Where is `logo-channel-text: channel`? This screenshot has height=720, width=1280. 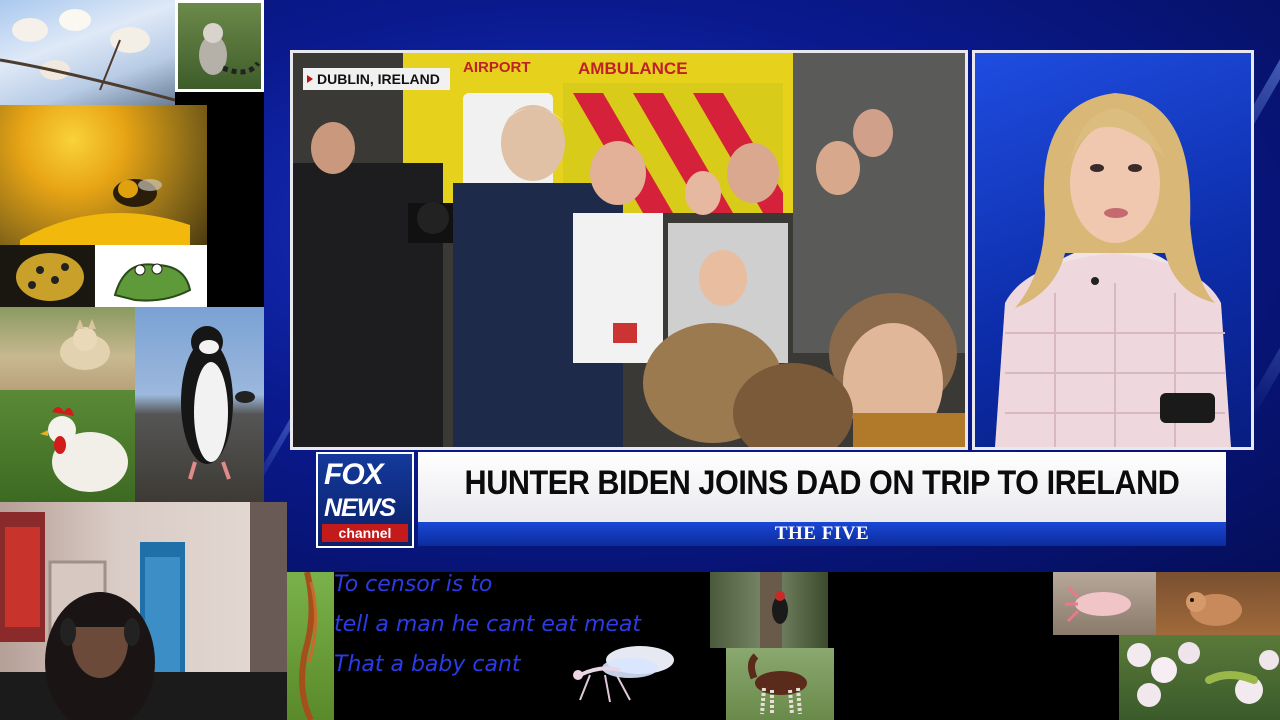
logo-channel-text: channel is located at coordinates (365, 533).